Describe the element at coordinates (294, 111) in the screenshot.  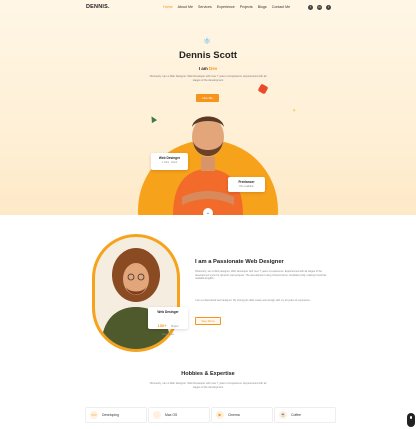
I see `star-icon: ✦` at that location.